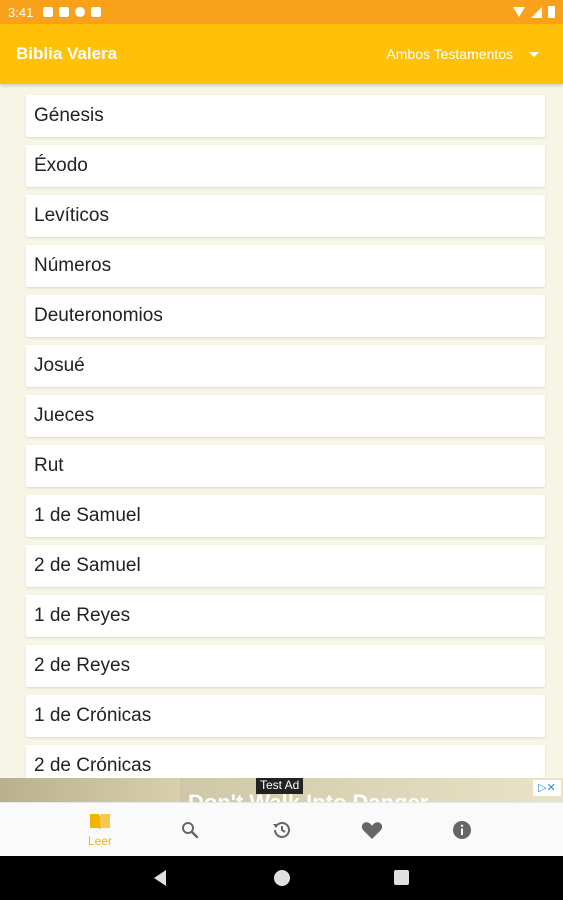 This screenshot has height=900, width=563. What do you see at coordinates (90, 790) in the screenshot?
I see `ad-image` at bounding box center [90, 790].